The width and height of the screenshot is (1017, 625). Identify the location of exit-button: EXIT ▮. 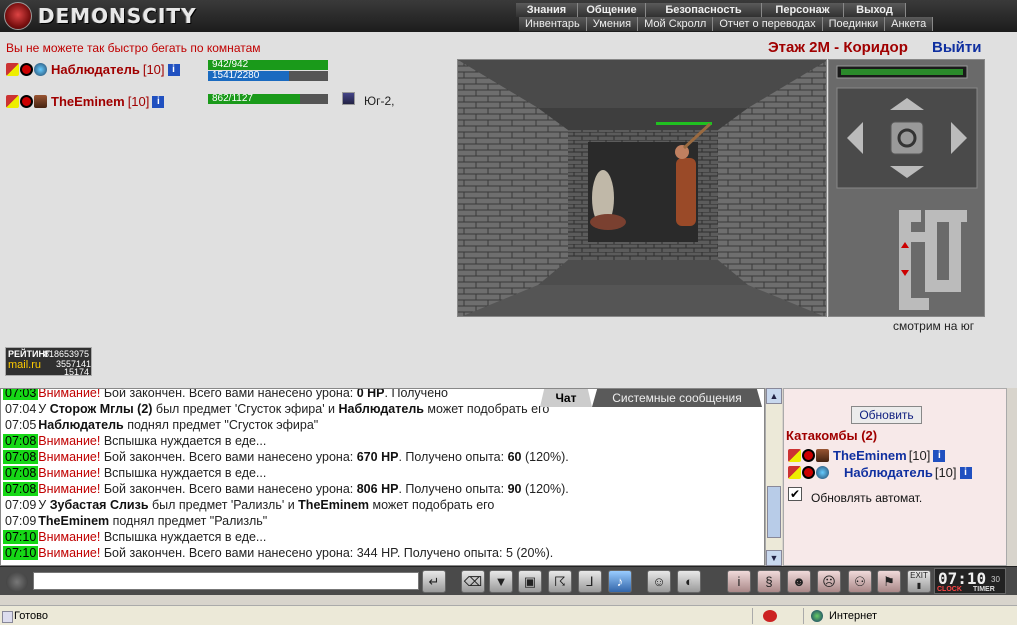
(919, 581).